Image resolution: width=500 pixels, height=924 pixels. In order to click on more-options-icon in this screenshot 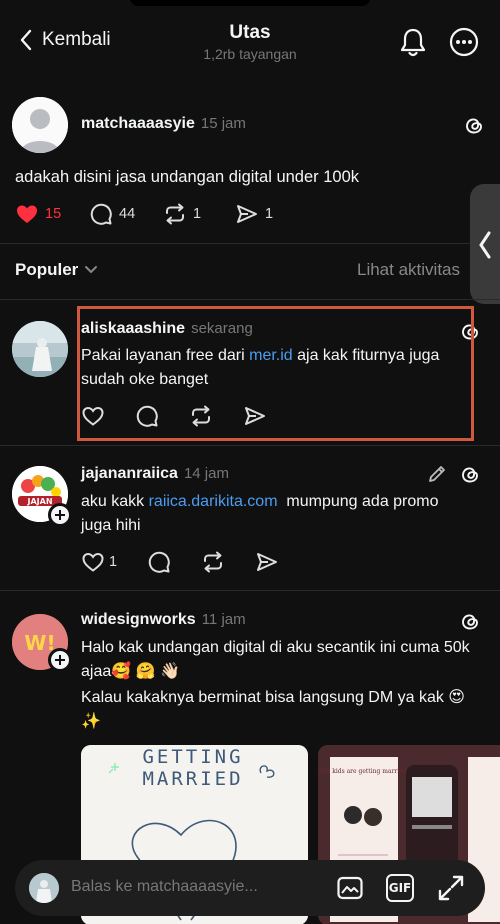, I will do `click(464, 42)`.